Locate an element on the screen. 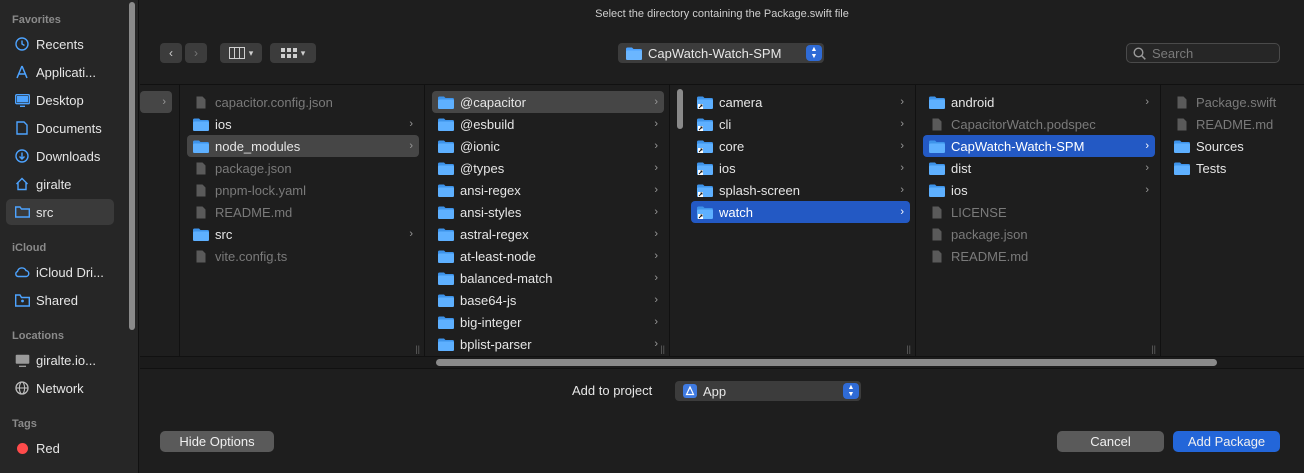  file-item: LICENSE is located at coordinates (1039, 212).